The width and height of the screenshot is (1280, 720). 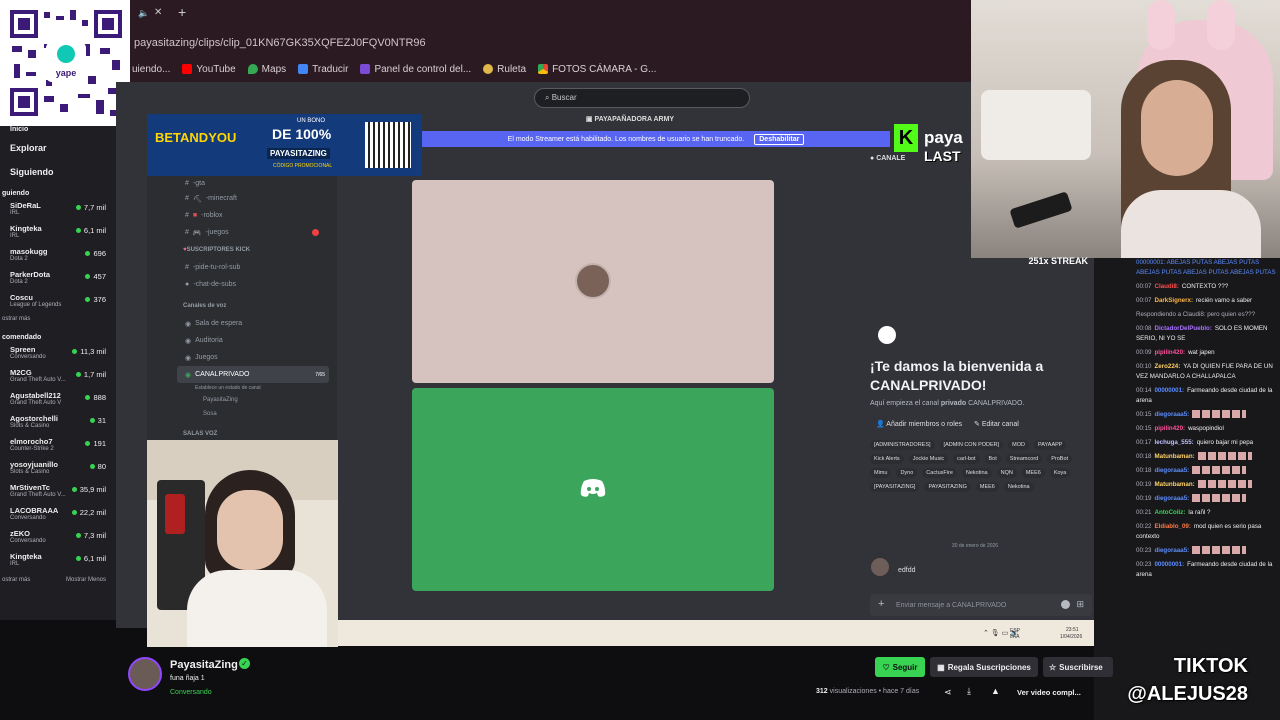 I want to click on role-chip: Mimu, so click(x=881, y=473).